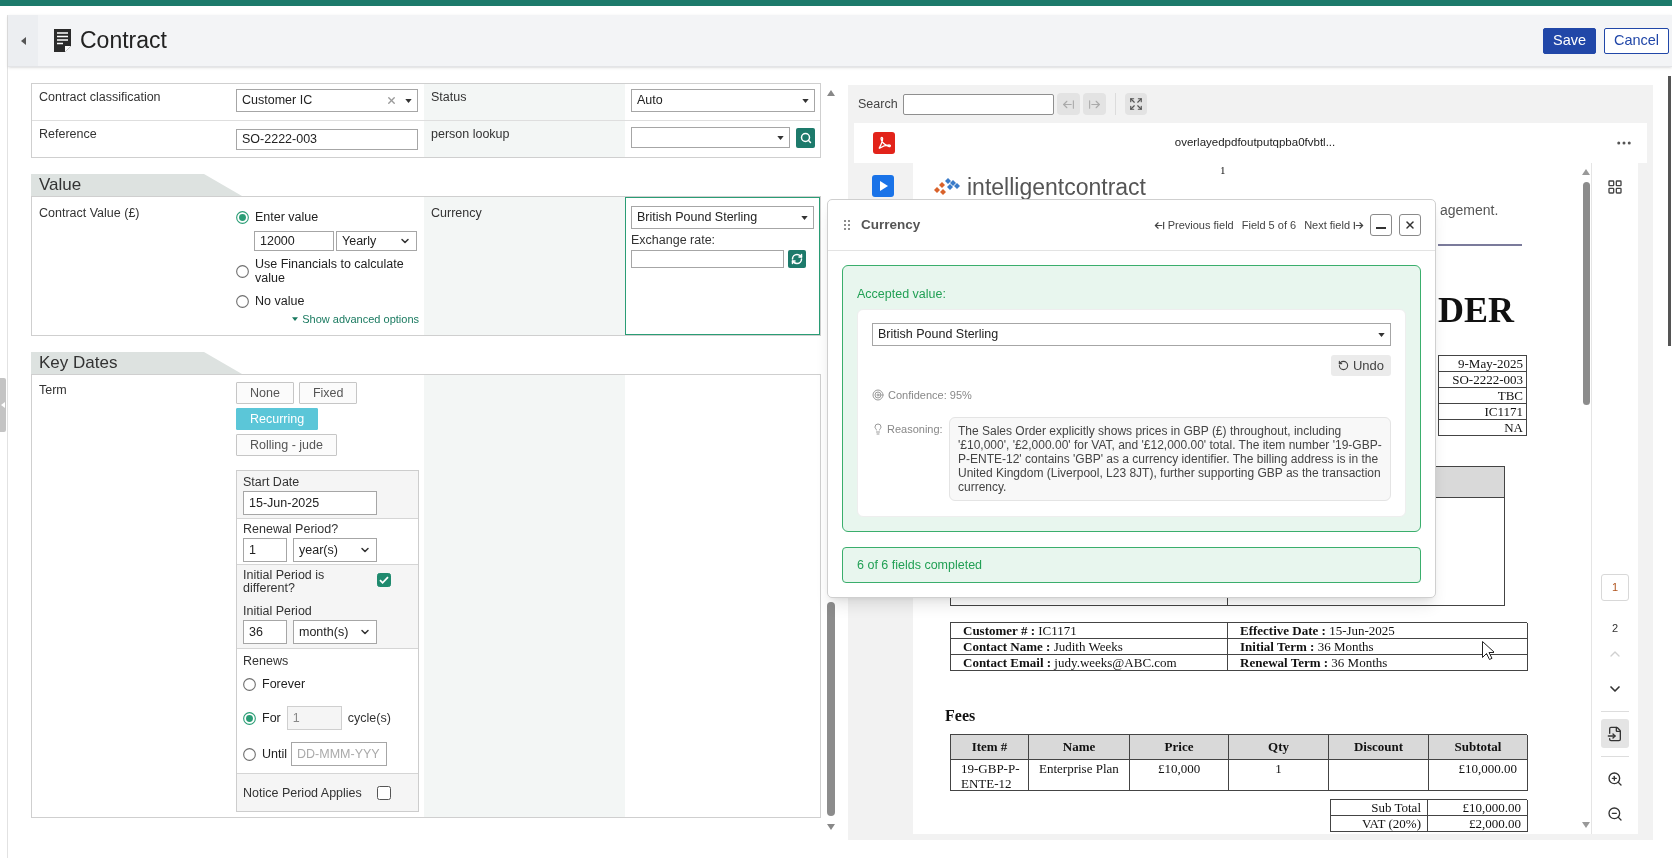 The image size is (1672, 858). I want to click on section-header: Key Dates, so click(136, 363).